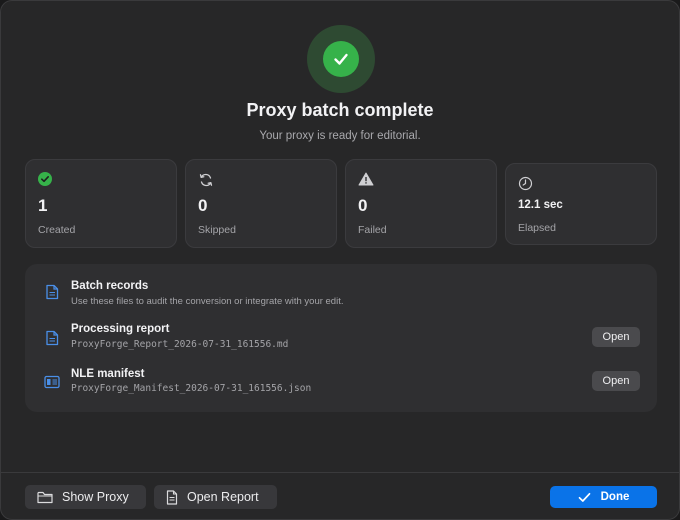  What do you see at coordinates (540, 205) in the screenshot?
I see `stat-value: 12.1 sec` at bounding box center [540, 205].